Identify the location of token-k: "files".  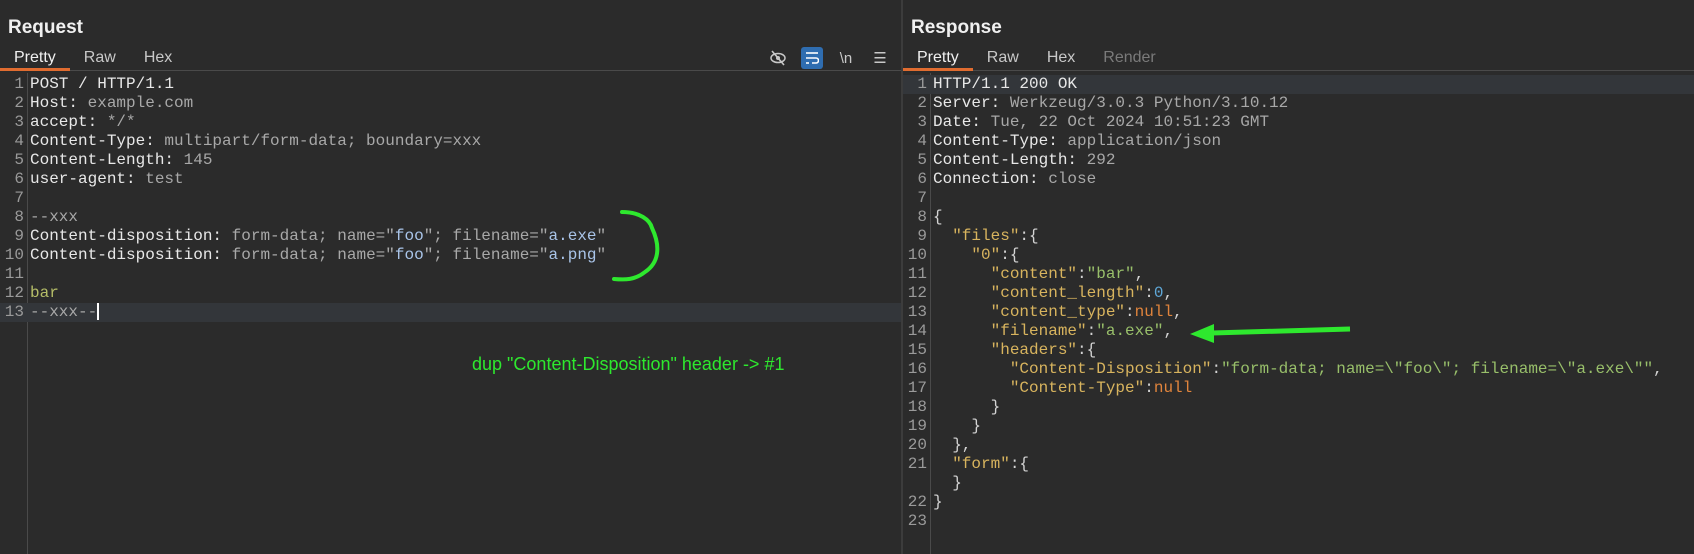
(986, 236).